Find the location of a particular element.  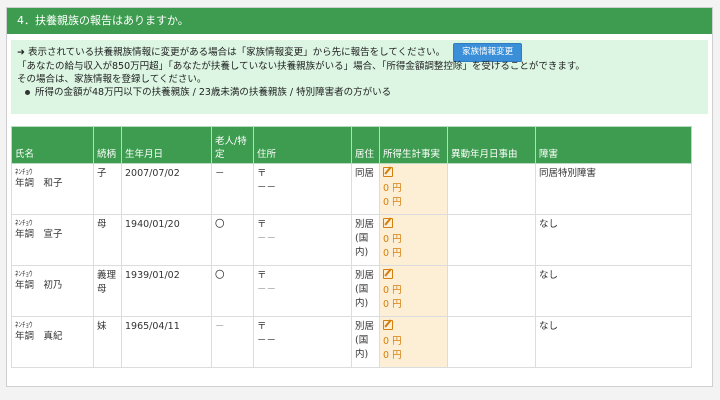

name-kanji: 年調 初乃 is located at coordinates (39, 285).